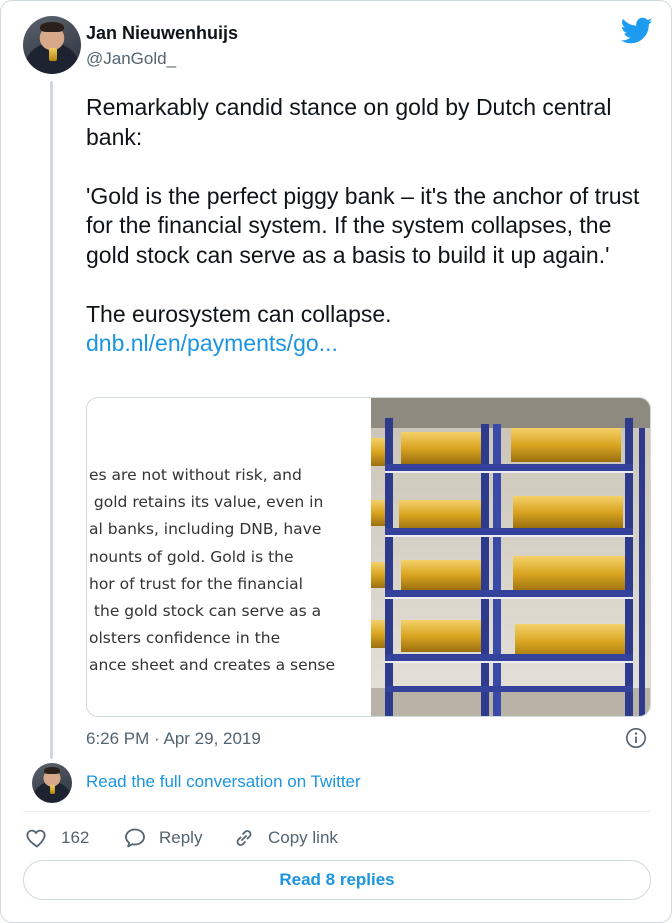 The height and width of the screenshot is (923, 672). What do you see at coordinates (75, 837) in the screenshot?
I see `like-count: 162` at bounding box center [75, 837].